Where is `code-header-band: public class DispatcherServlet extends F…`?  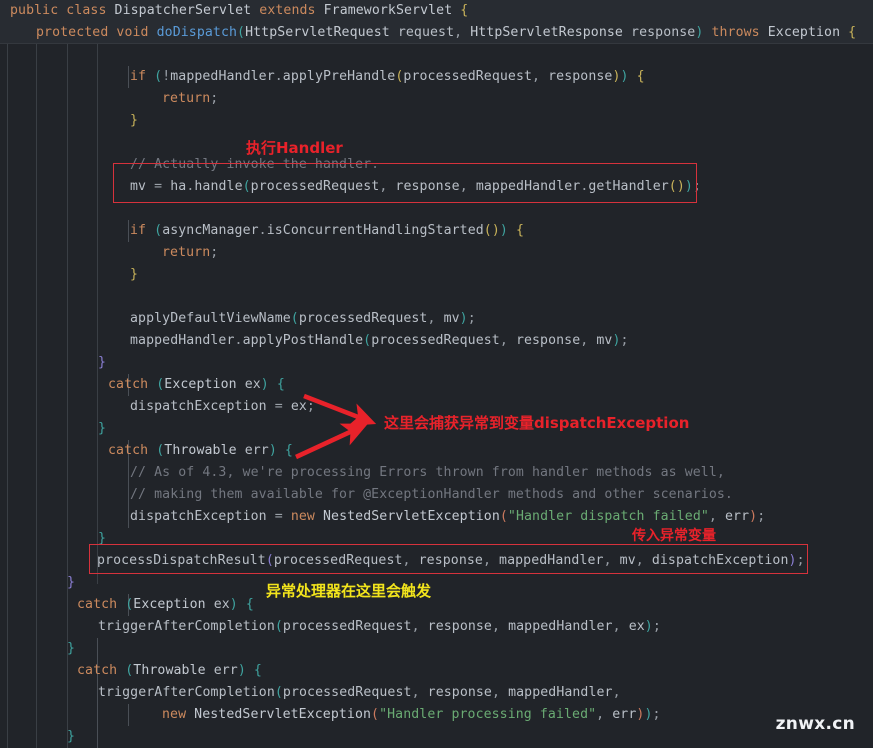 code-header-band: public class DispatcherServlet extends F… is located at coordinates (436, 22).